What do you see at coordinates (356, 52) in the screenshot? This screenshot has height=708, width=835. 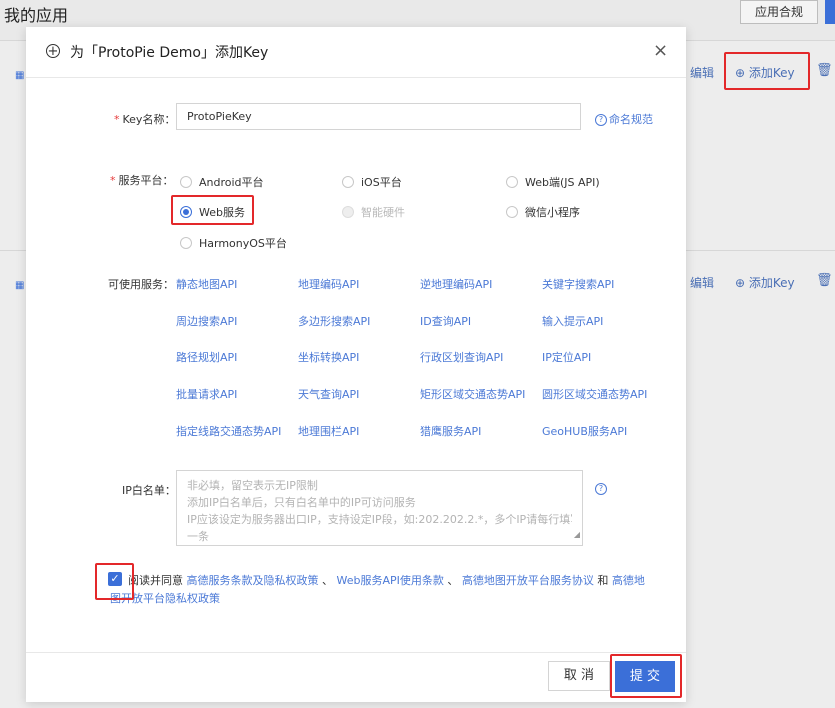 I see `dialog-header: + 为「ProtoPie Demo」添加Key ×` at bounding box center [356, 52].